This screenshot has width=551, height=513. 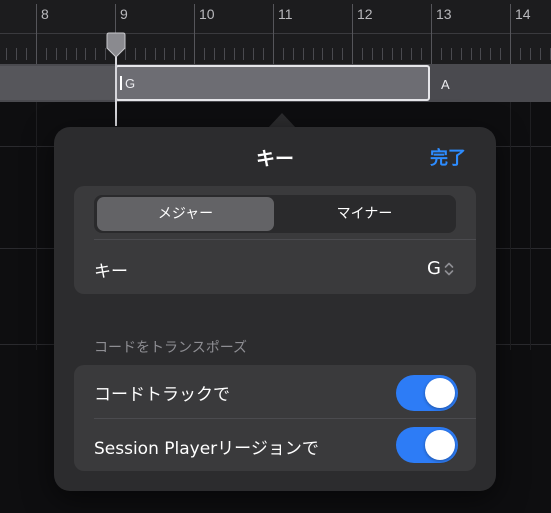 I want to click on chord-region-handle, so click(x=121, y=83).